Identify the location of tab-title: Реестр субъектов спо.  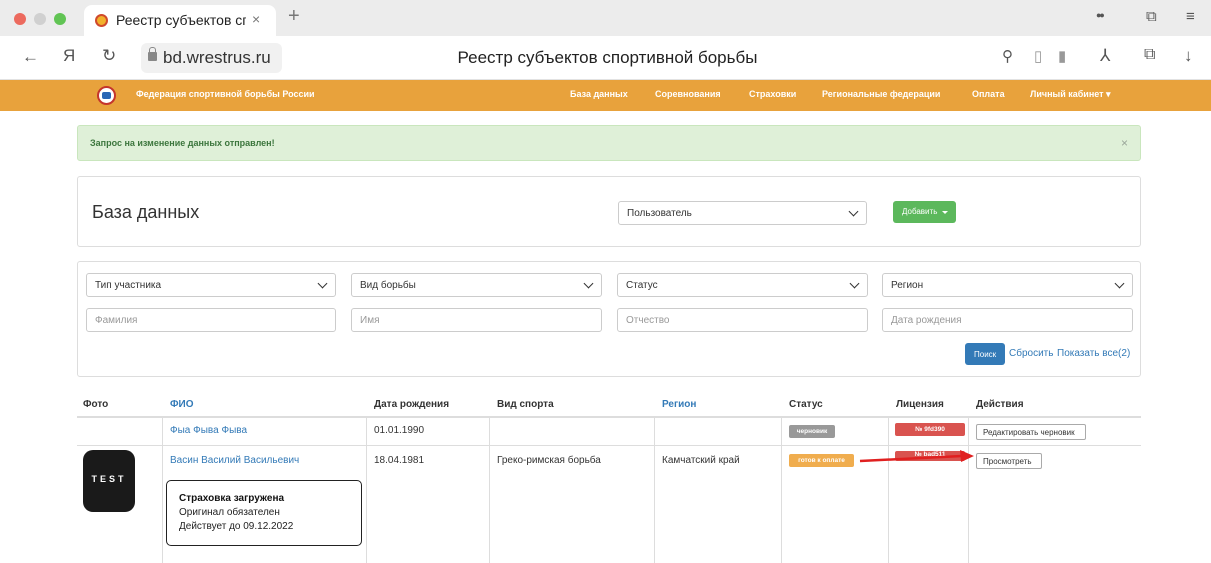
(181, 20).